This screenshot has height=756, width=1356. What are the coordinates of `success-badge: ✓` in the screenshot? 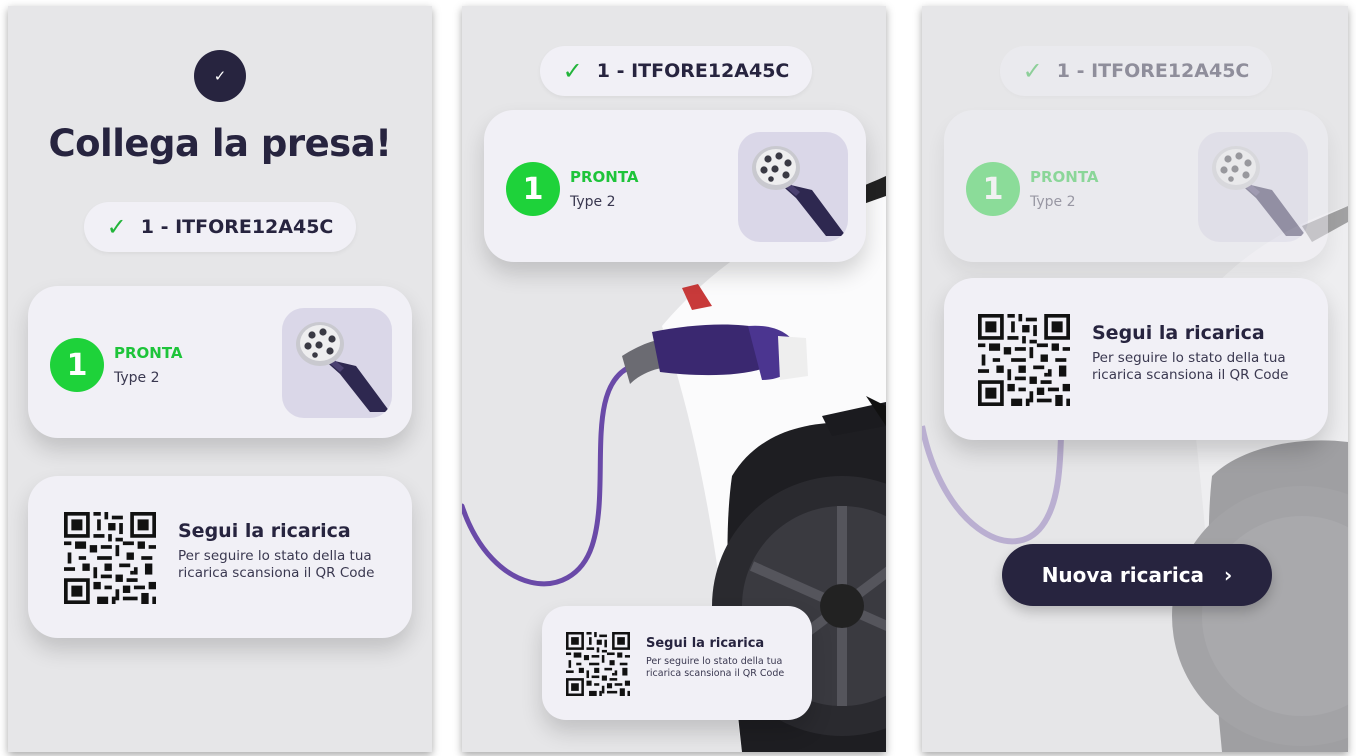 It's located at (220, 76).